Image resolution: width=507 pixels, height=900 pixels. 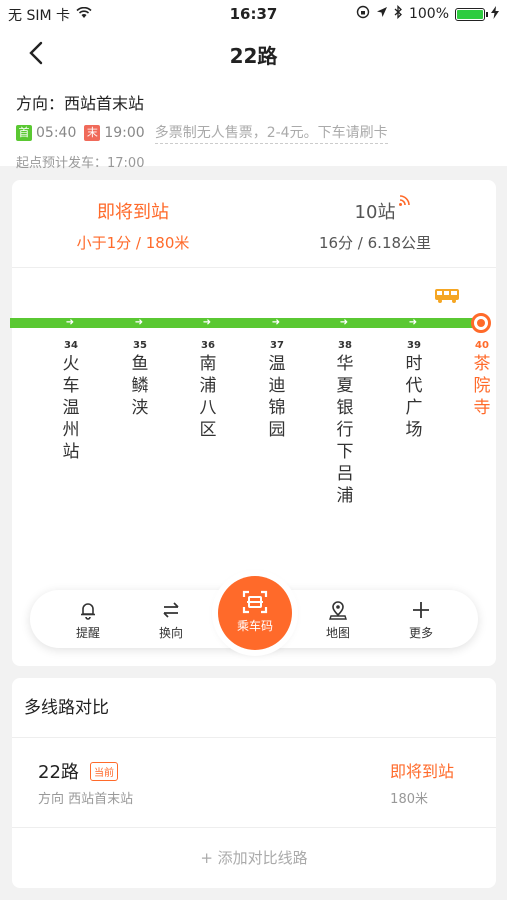 I want to click on bell-icon, so click(x=88, y=610).